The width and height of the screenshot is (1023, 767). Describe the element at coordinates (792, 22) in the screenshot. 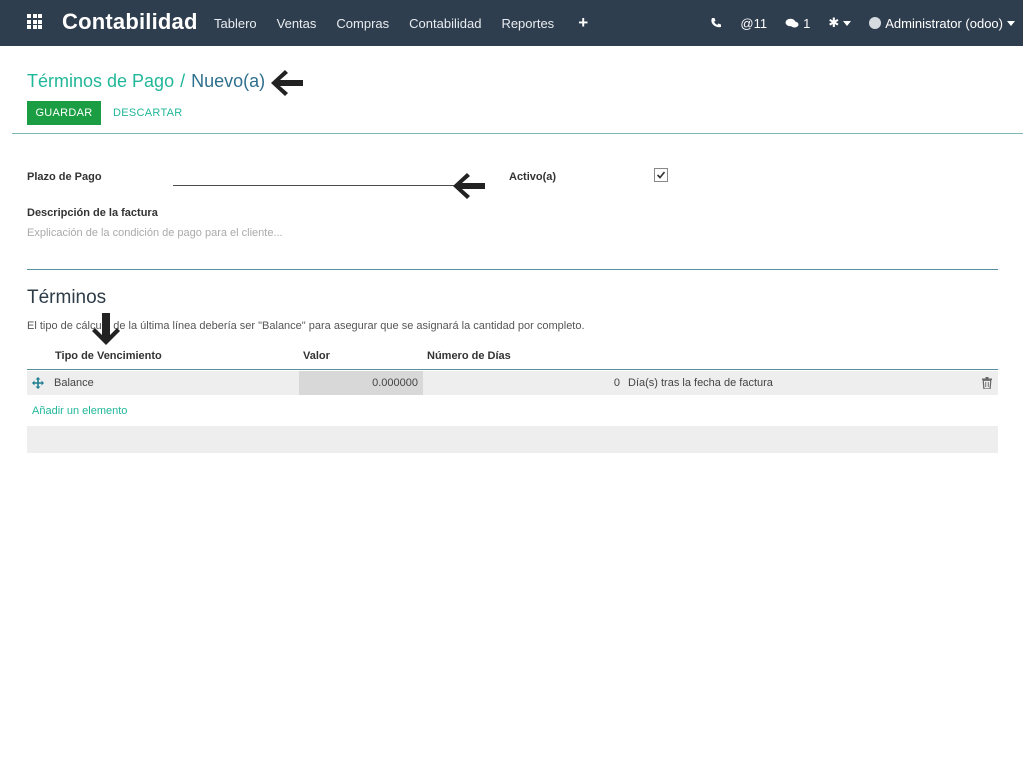

I see `chat-icon` at that location.